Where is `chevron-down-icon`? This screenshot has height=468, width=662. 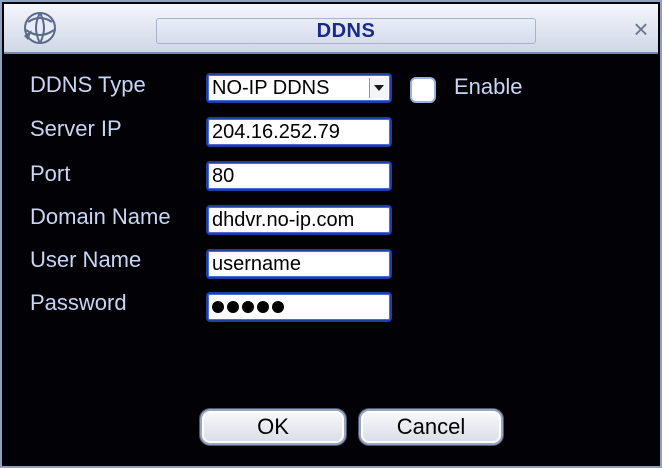
chevron-down-icon is located at coordinates (378, 88).